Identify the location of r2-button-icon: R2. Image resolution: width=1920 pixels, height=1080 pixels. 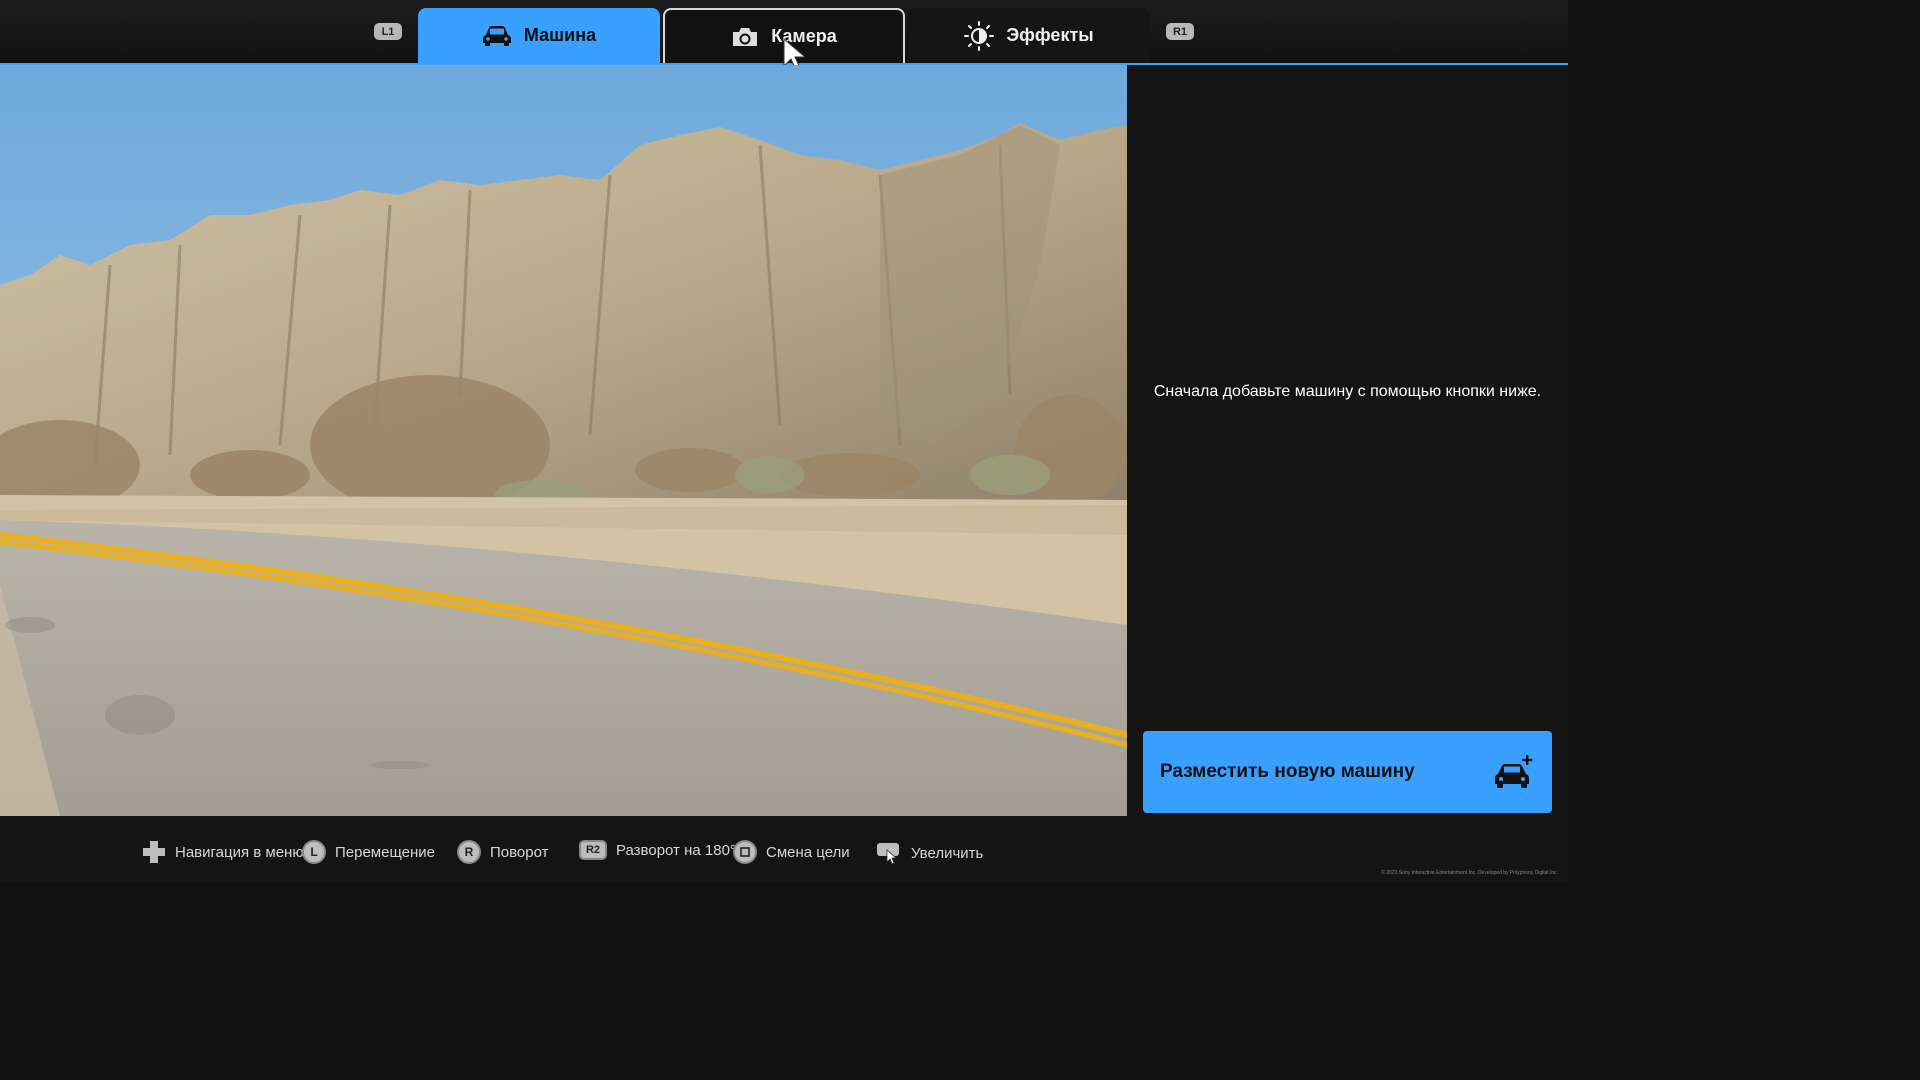
(593, 850).